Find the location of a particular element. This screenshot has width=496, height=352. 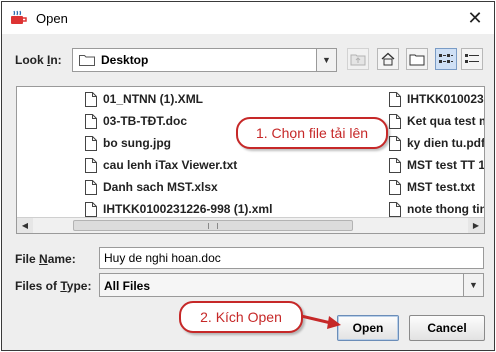

title-bar: Open ✕ is located at coordinates (248, 18).